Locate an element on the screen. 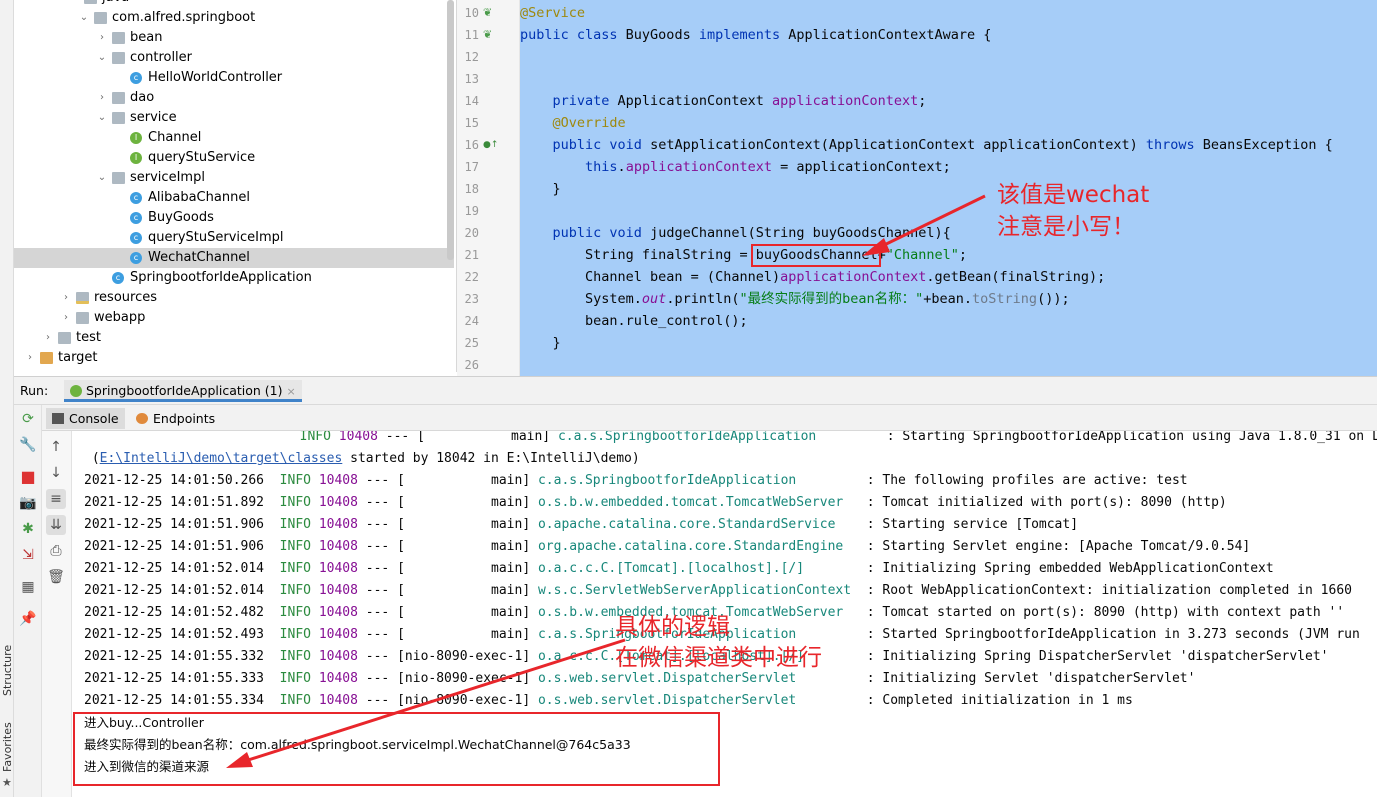 This screenshot has height=797, width=1377. line-number: 10 is located at coordinates (471, 13).